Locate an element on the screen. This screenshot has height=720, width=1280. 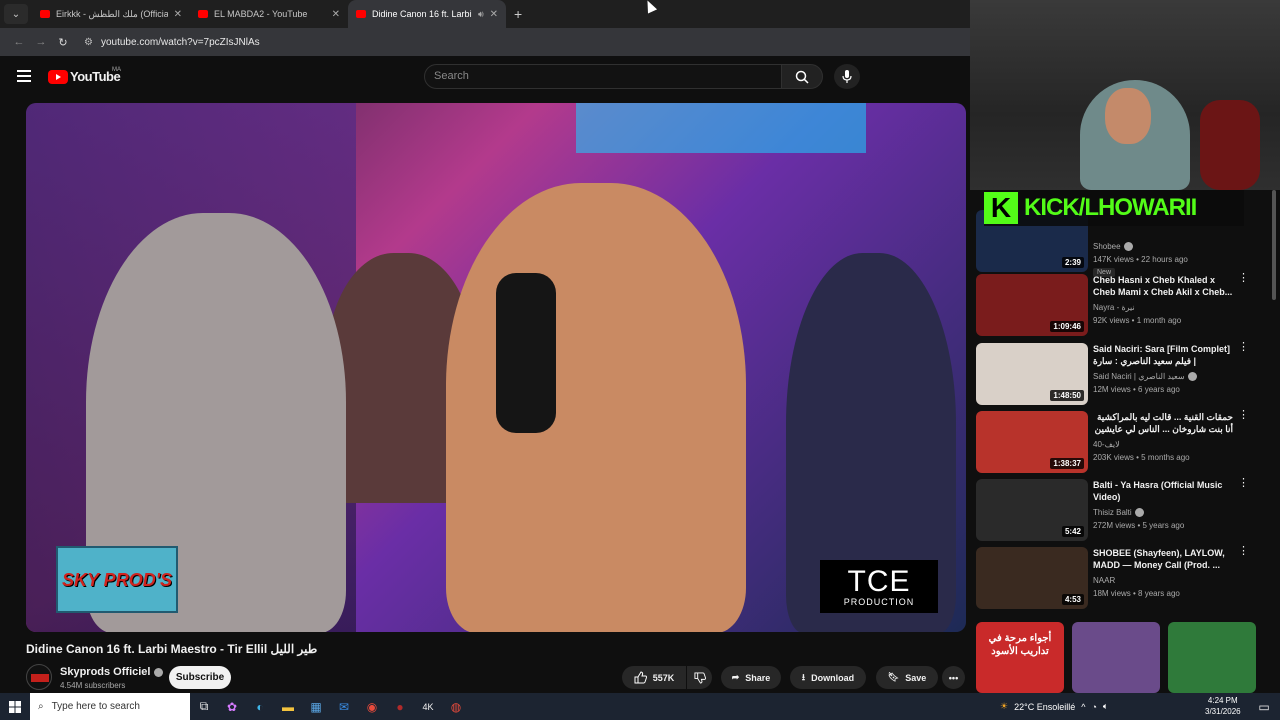
outlook-icon: ✉ is located at coordinates (344, 706).